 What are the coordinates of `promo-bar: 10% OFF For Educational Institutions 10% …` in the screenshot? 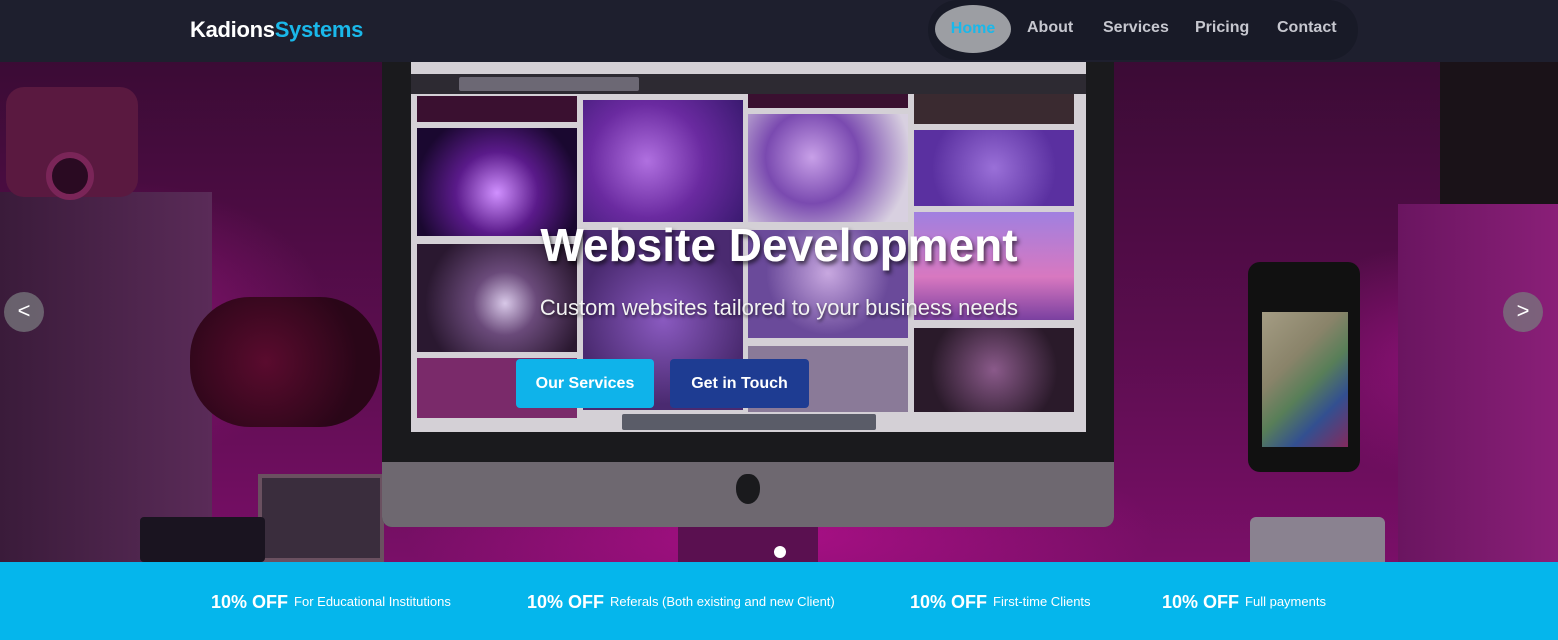 It's located at (779, 601).